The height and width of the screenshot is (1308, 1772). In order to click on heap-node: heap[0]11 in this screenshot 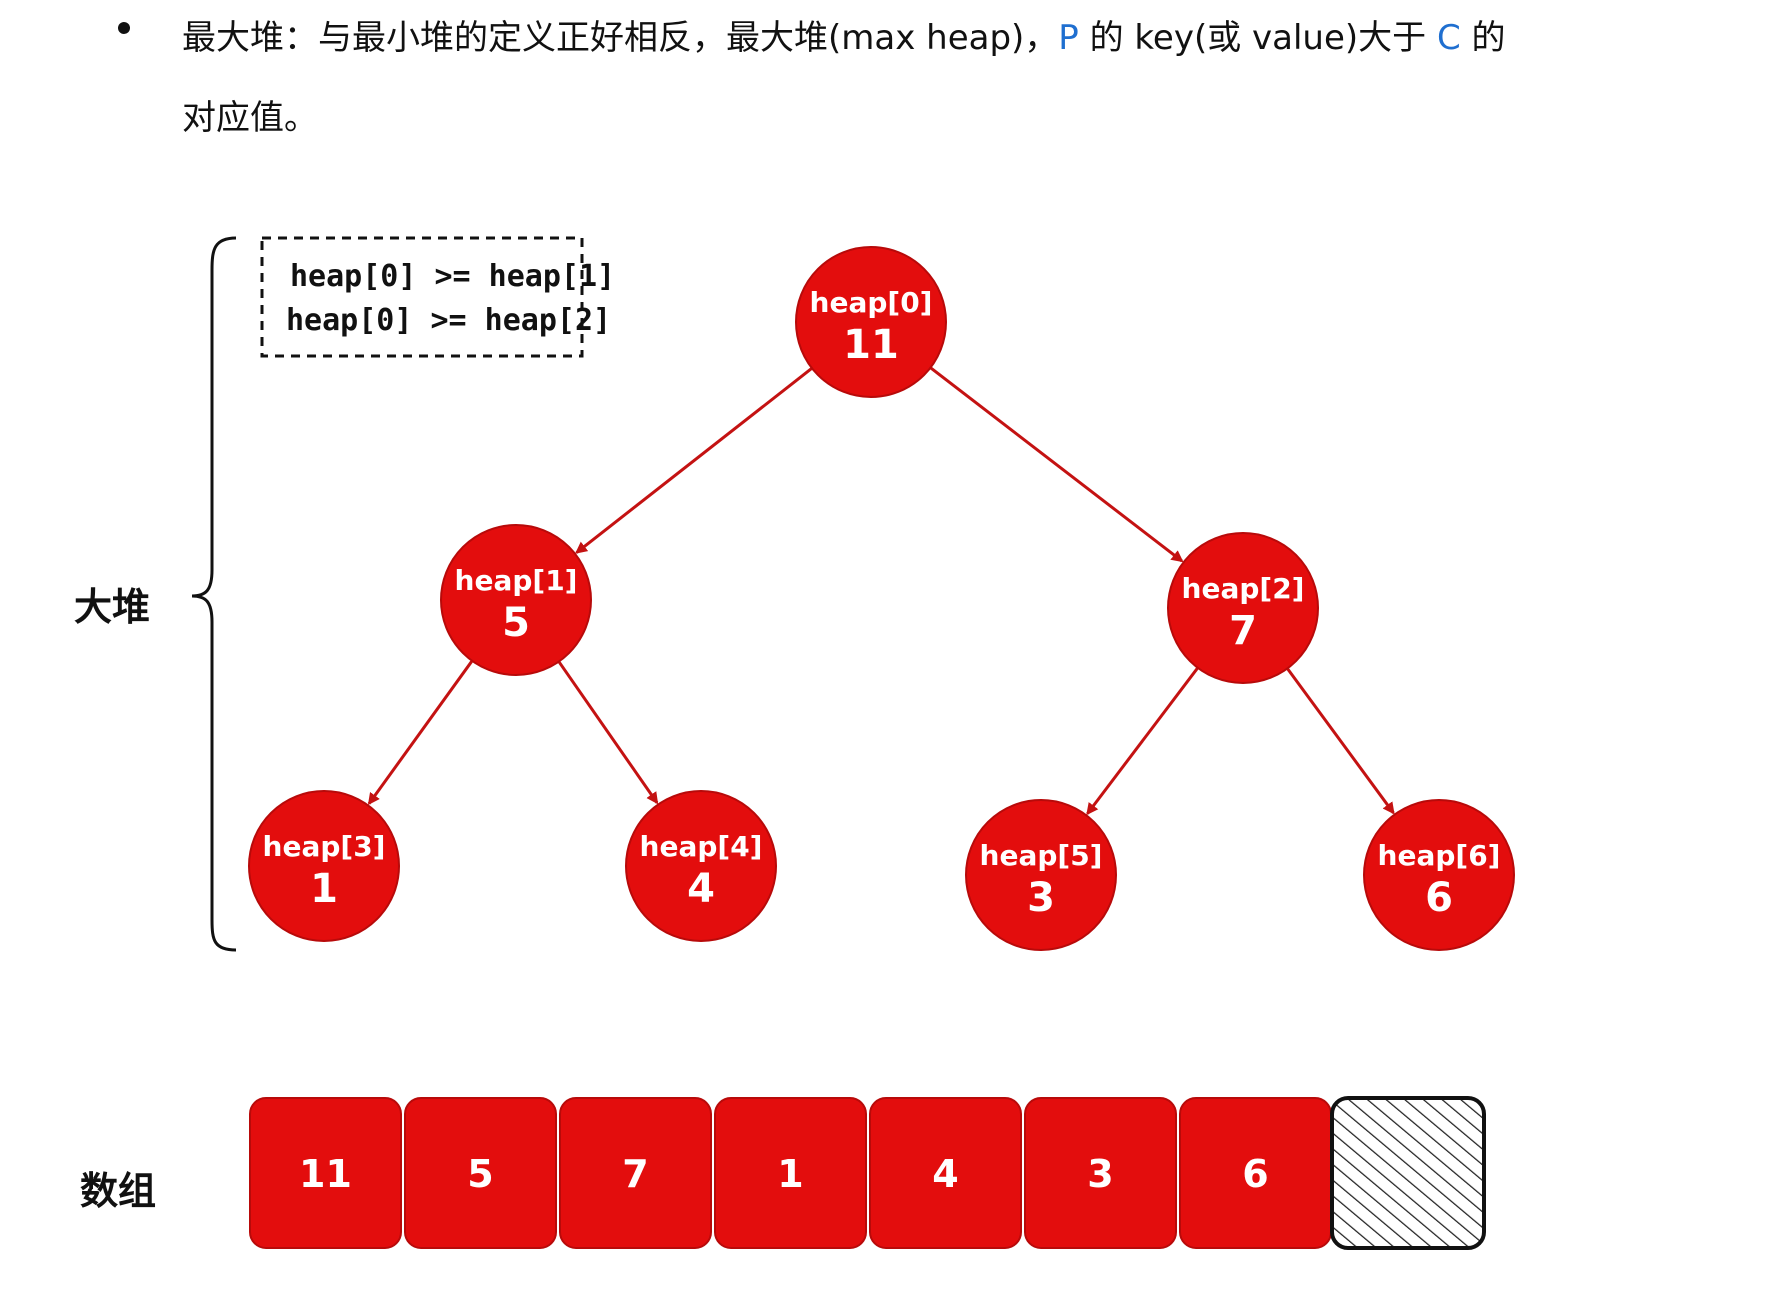, I will do `click(871, 322)`.